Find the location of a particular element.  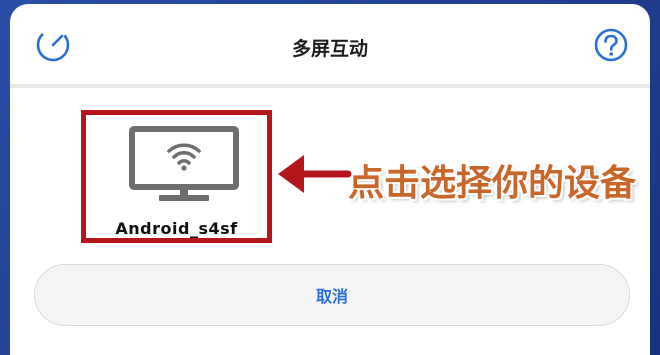

help-button is located at coordinates (611, 45).